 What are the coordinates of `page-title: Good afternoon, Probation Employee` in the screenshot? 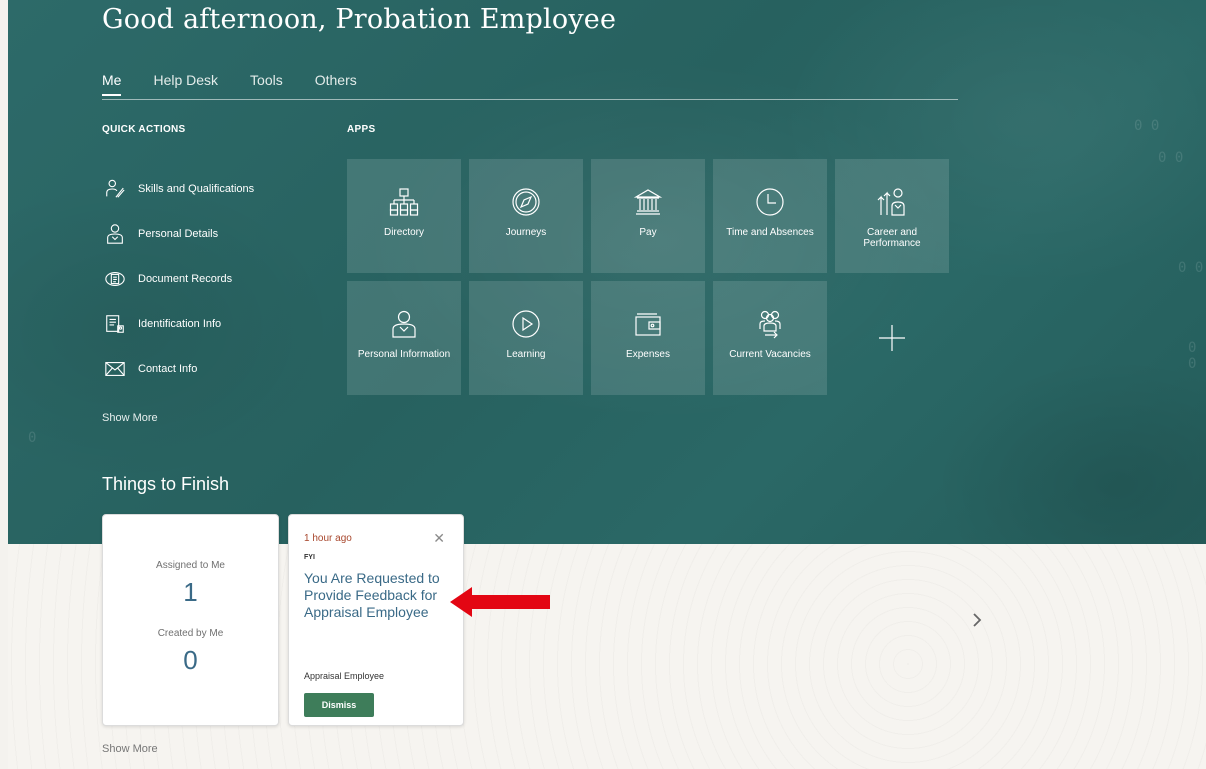 It's located at (359, 19).